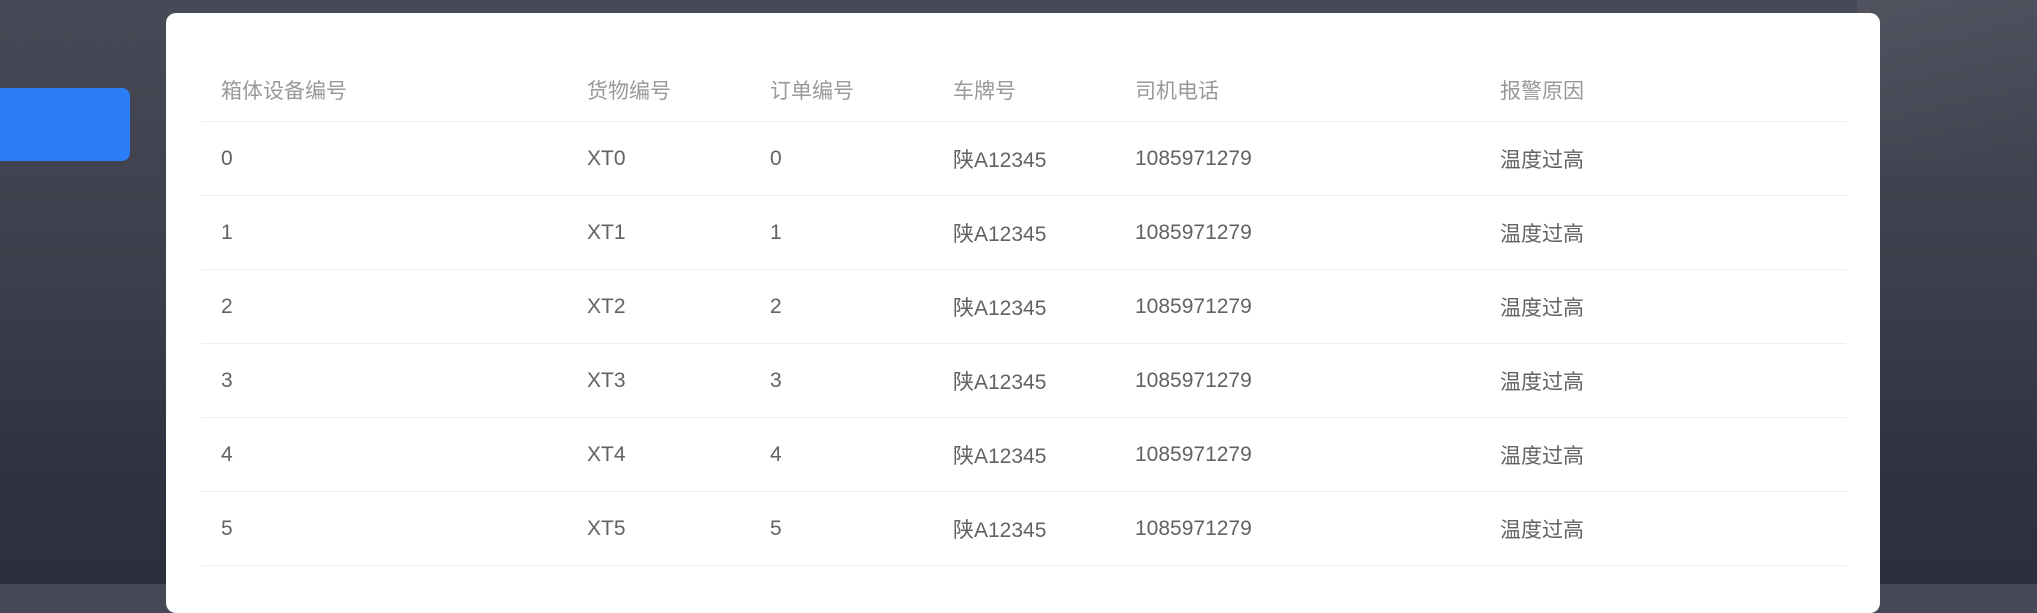 The height and width of the screenshot is (613, 2037). What do you see at coordinates (841, 454) in the screenshot?
I see `cell-order-id: 4` at bounding box center [841, 454].